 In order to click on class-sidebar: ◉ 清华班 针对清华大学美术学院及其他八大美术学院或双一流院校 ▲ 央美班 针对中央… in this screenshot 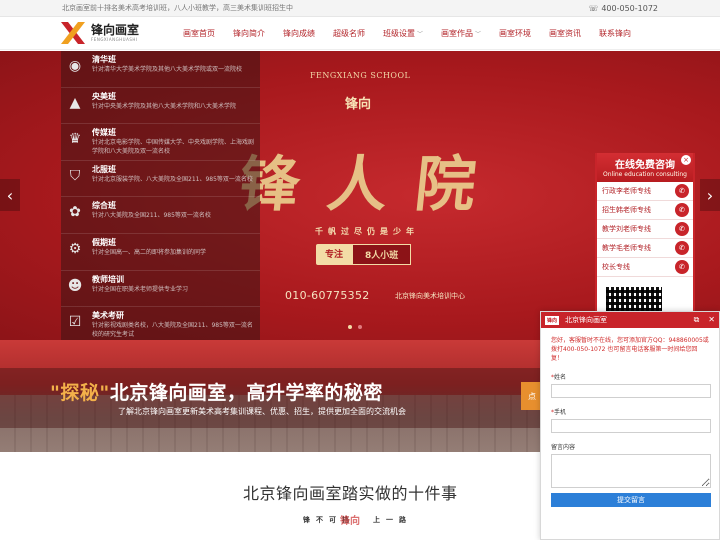, I will do `click(160, 197)`.